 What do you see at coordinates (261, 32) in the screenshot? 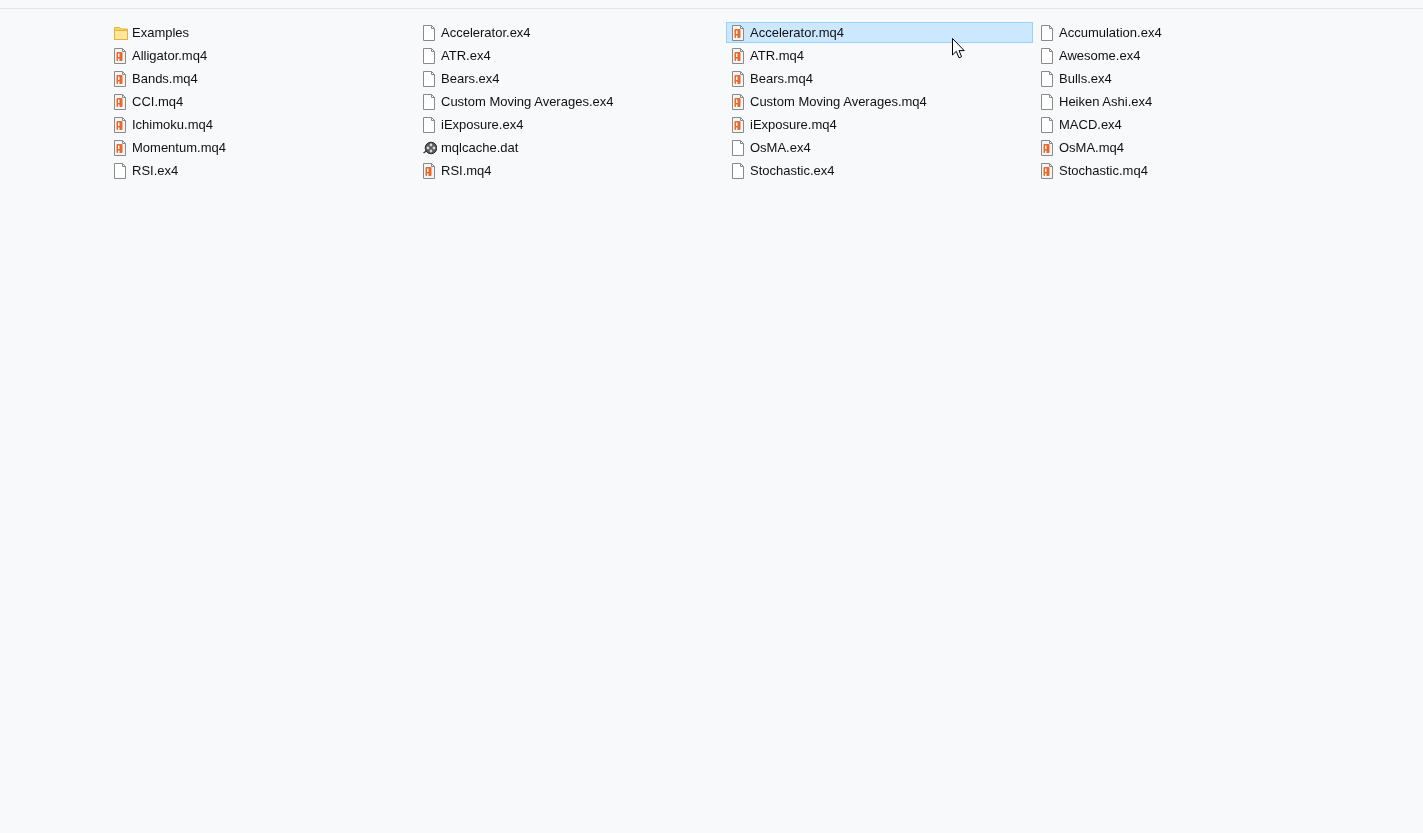
I see `file-item: Examples` at bounding box center [261, 32].